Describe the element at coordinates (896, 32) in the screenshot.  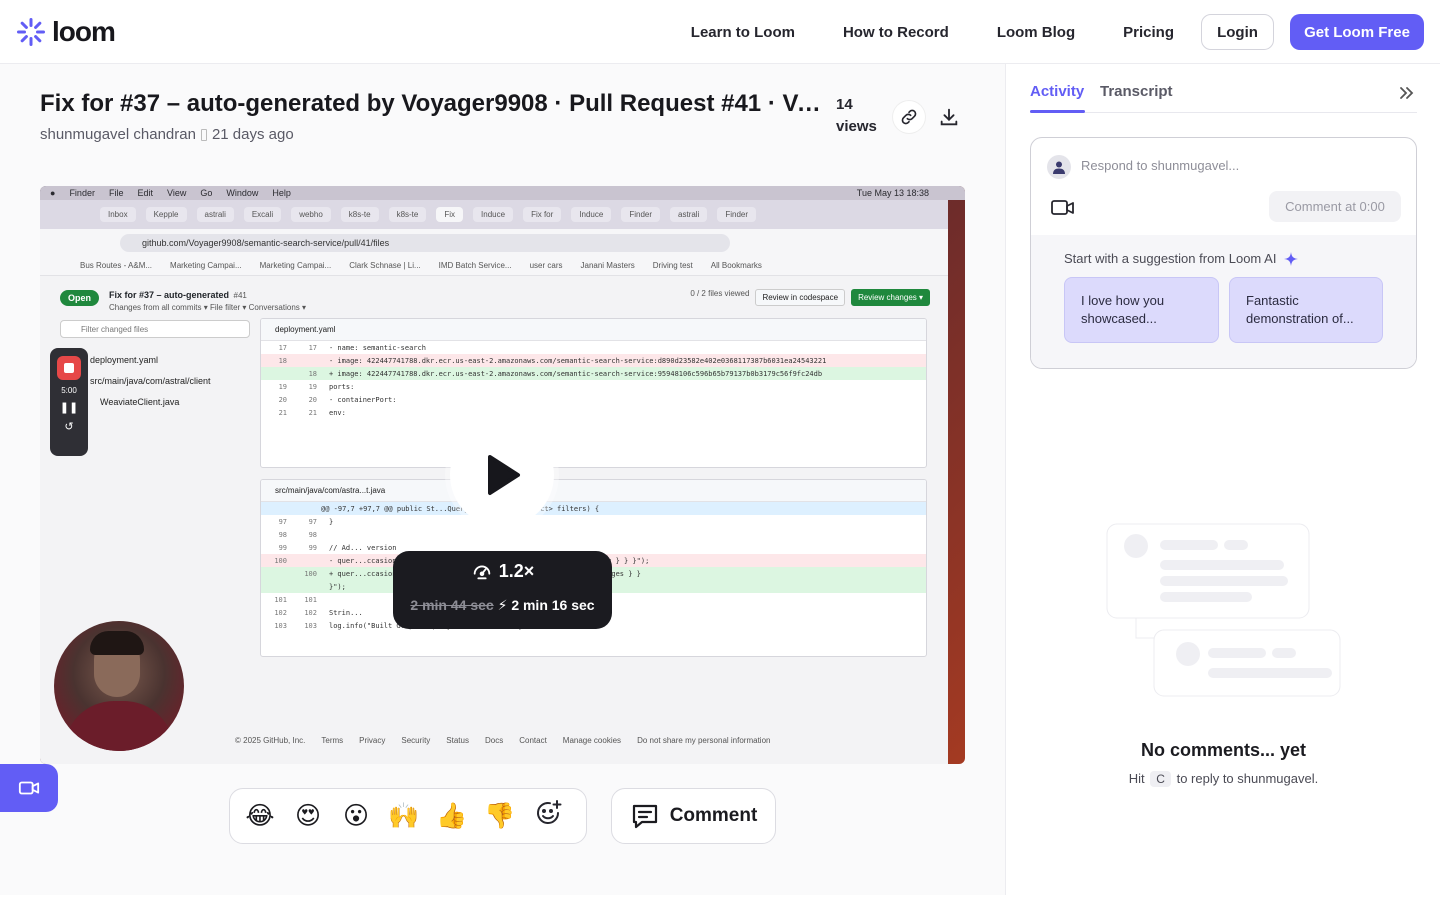
I see `nav-how-to-record: How to Record` at that location.